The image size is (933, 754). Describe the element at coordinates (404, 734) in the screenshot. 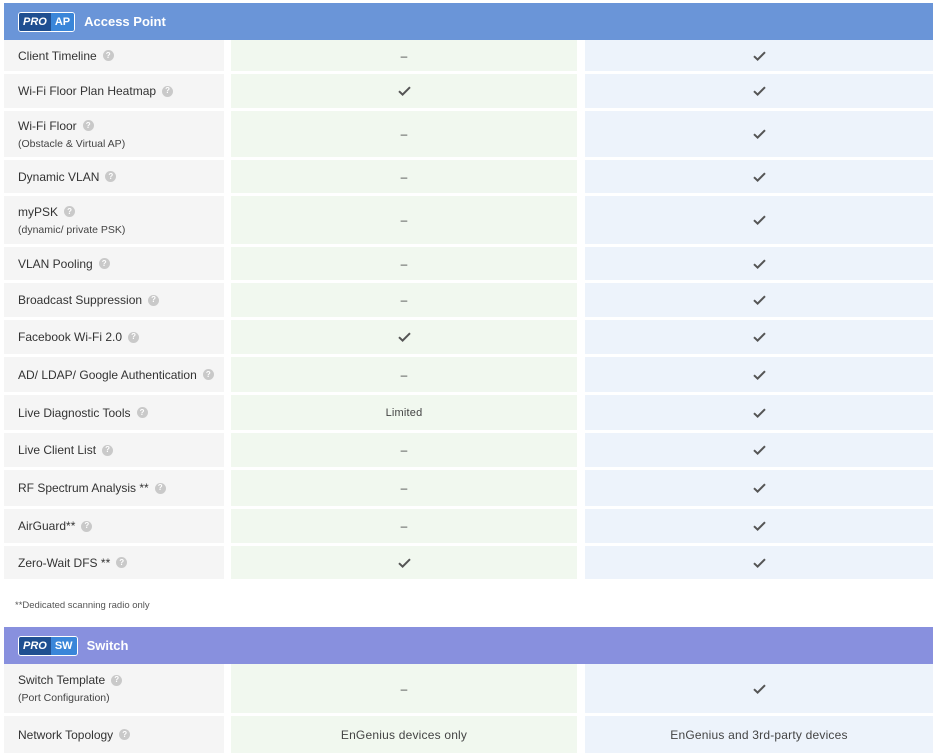

I see `standard-plan-cell: EnGenius devices only` at that location.